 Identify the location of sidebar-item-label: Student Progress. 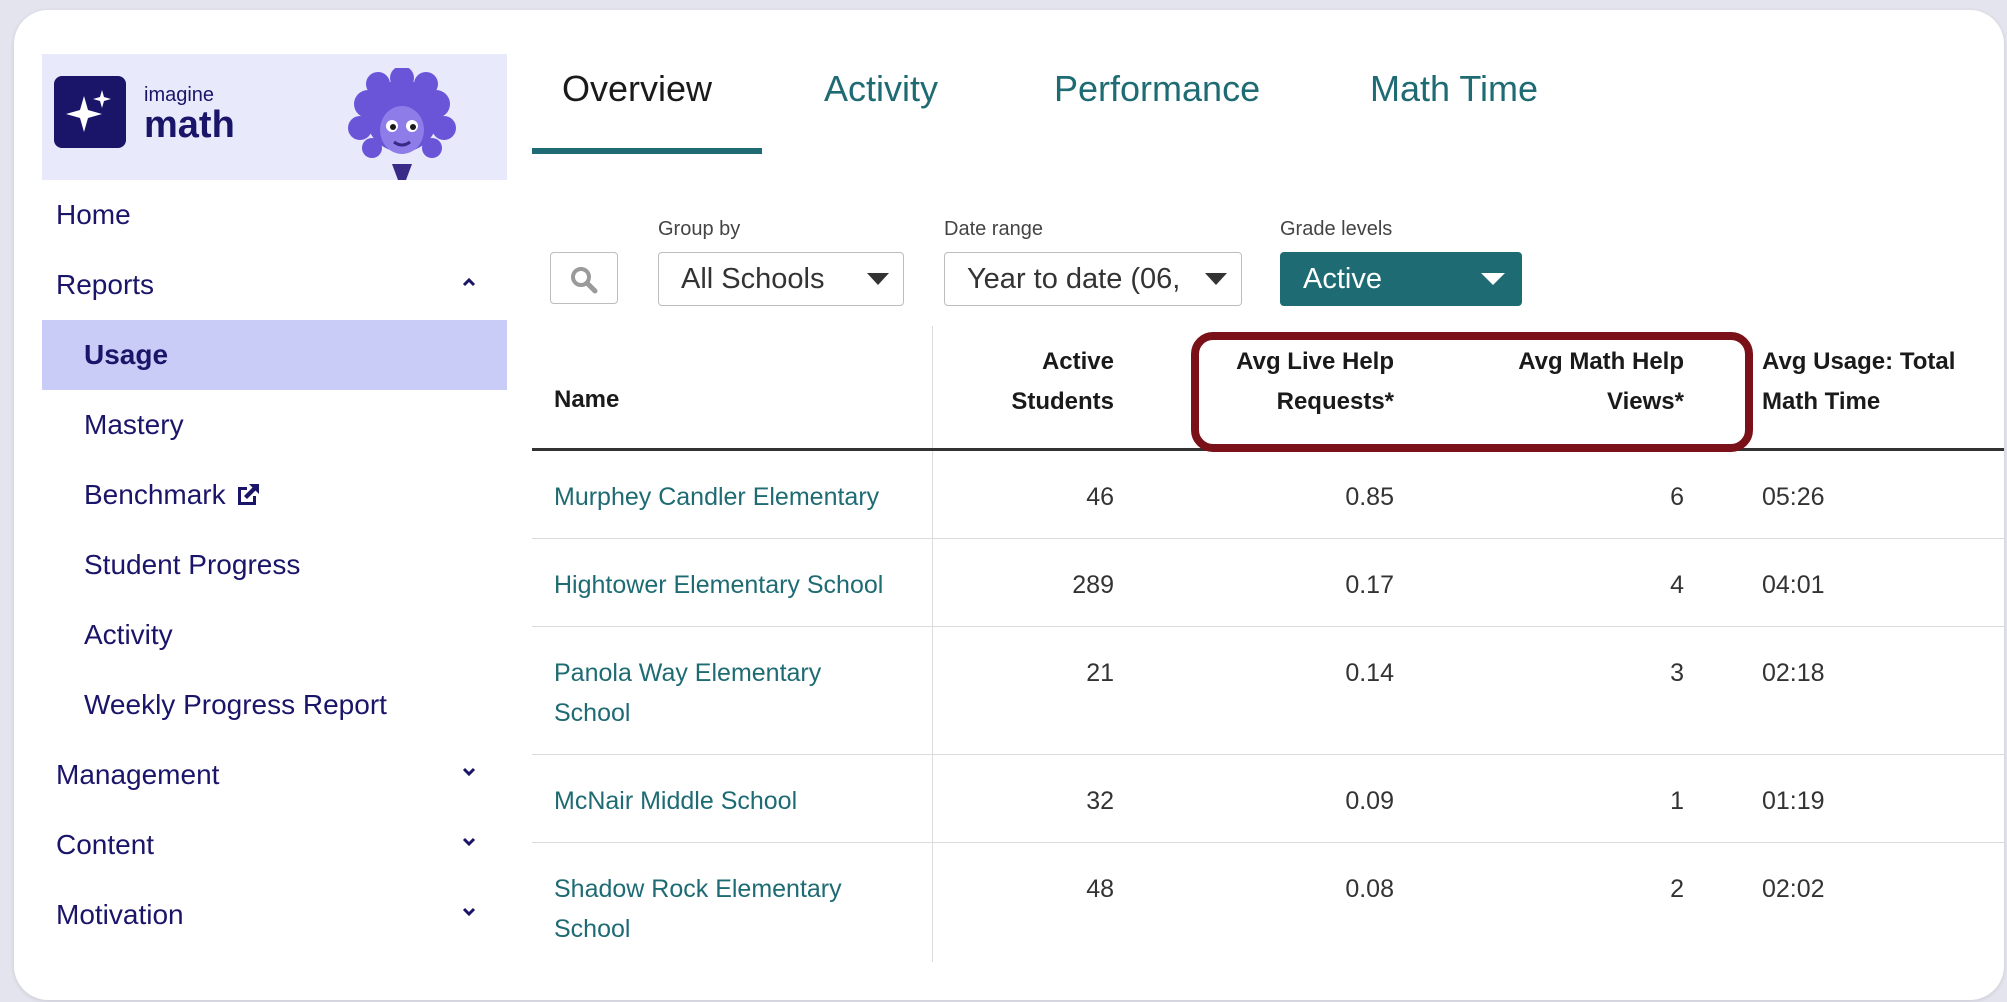
(192, 564).